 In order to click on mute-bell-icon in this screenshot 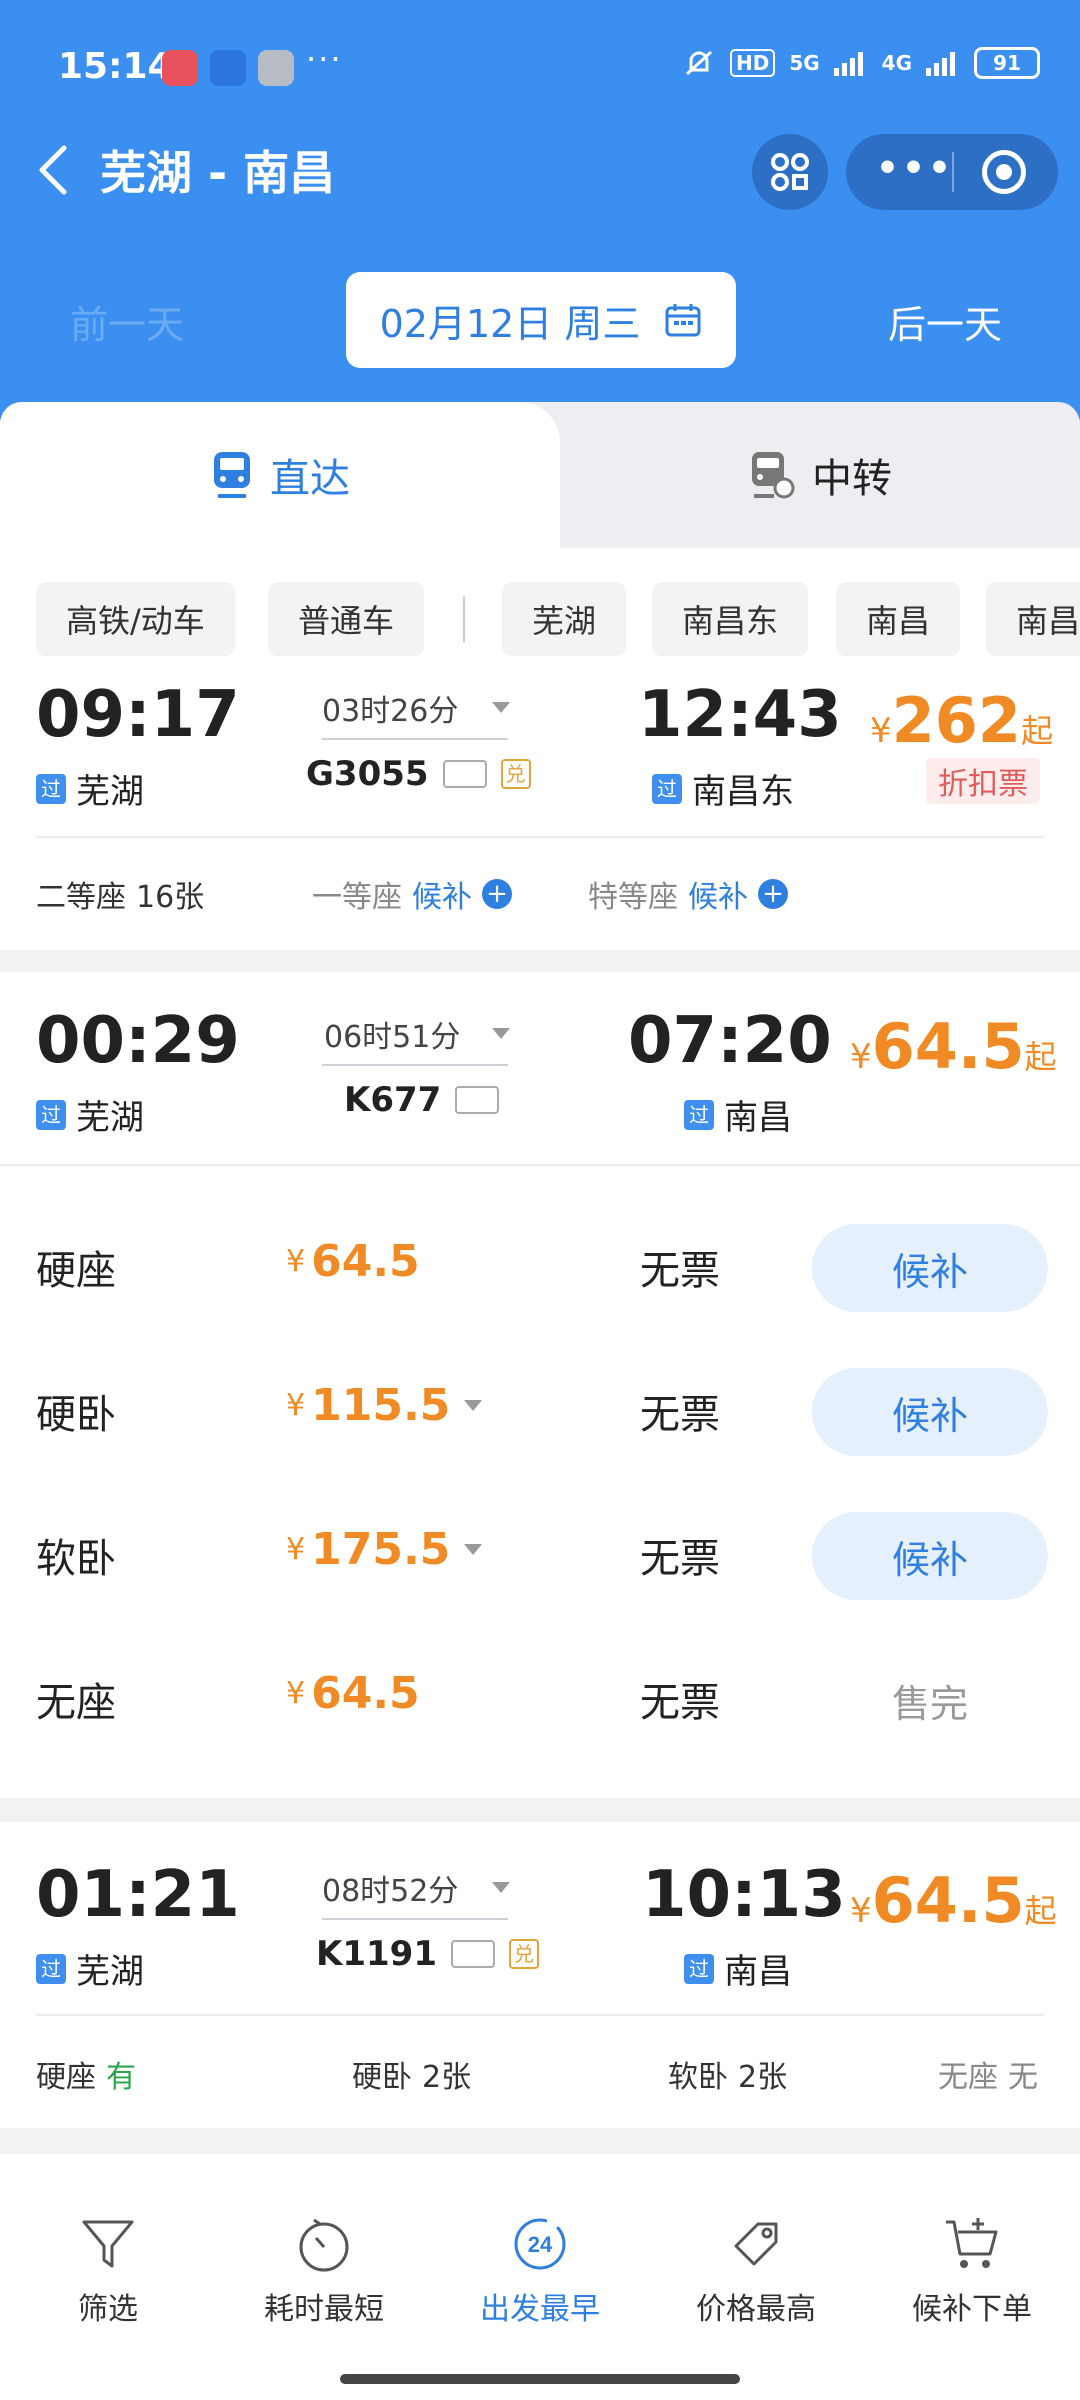, I will do `click(698, 63)`.